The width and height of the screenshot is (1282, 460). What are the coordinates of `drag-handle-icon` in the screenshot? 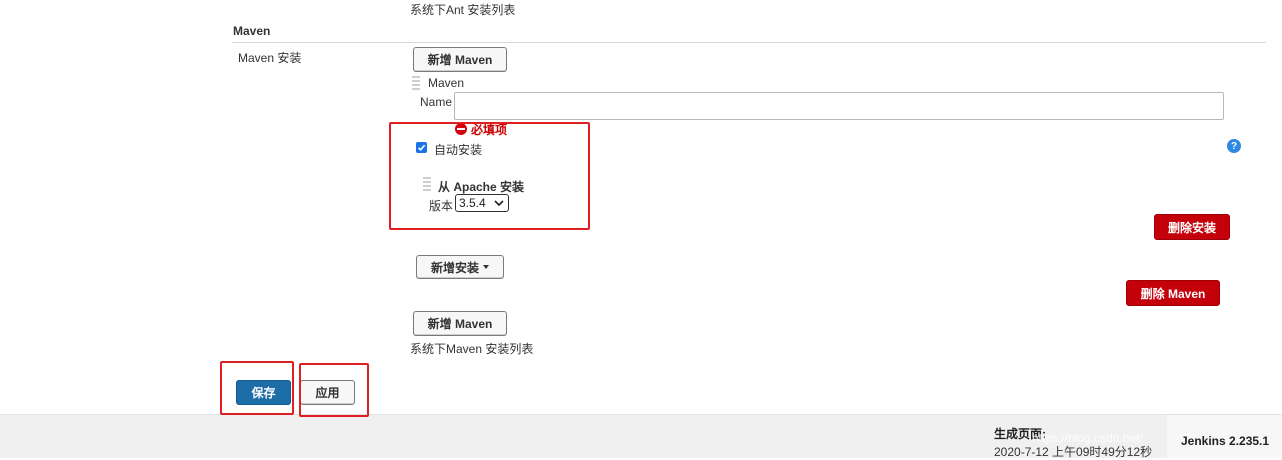 It's located at (416, 83).